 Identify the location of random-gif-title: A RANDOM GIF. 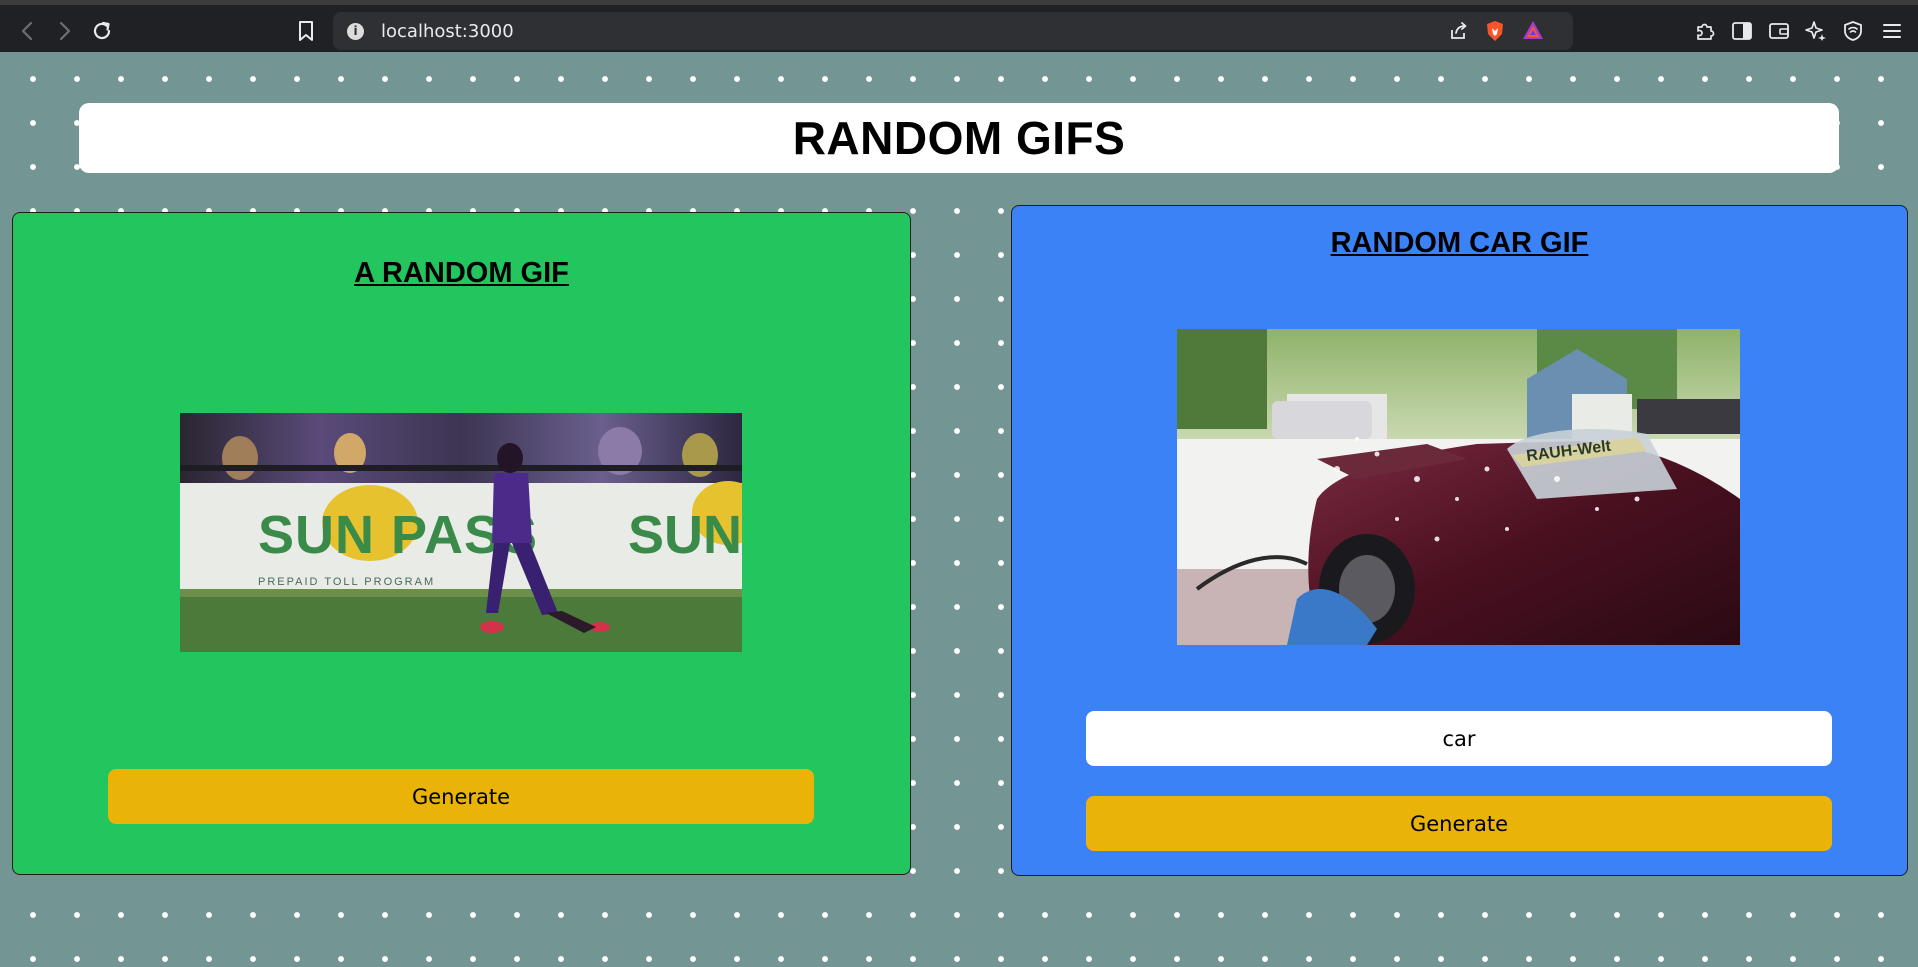
(461, 273).